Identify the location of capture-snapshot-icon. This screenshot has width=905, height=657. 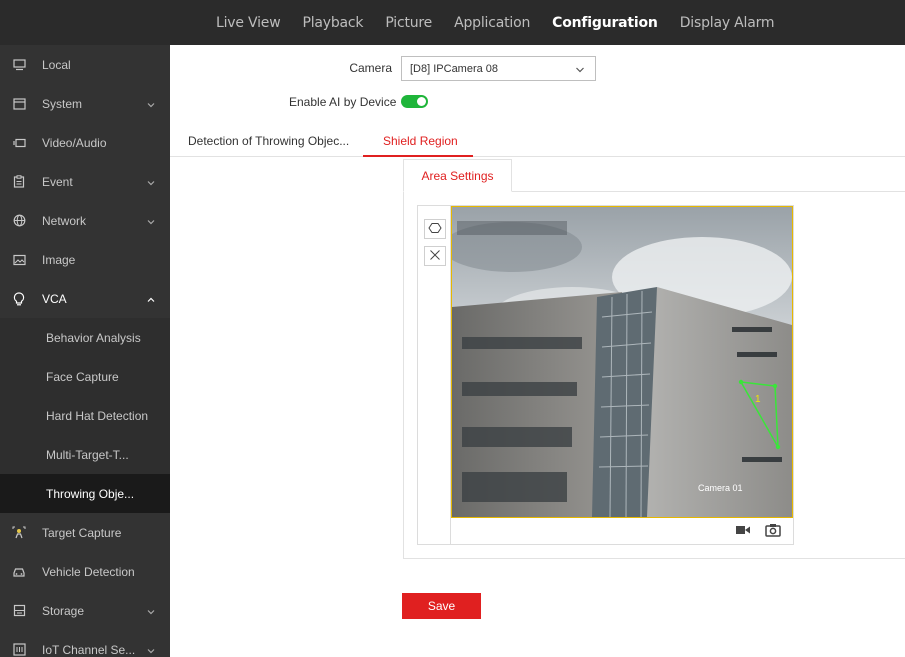
(773, 530).